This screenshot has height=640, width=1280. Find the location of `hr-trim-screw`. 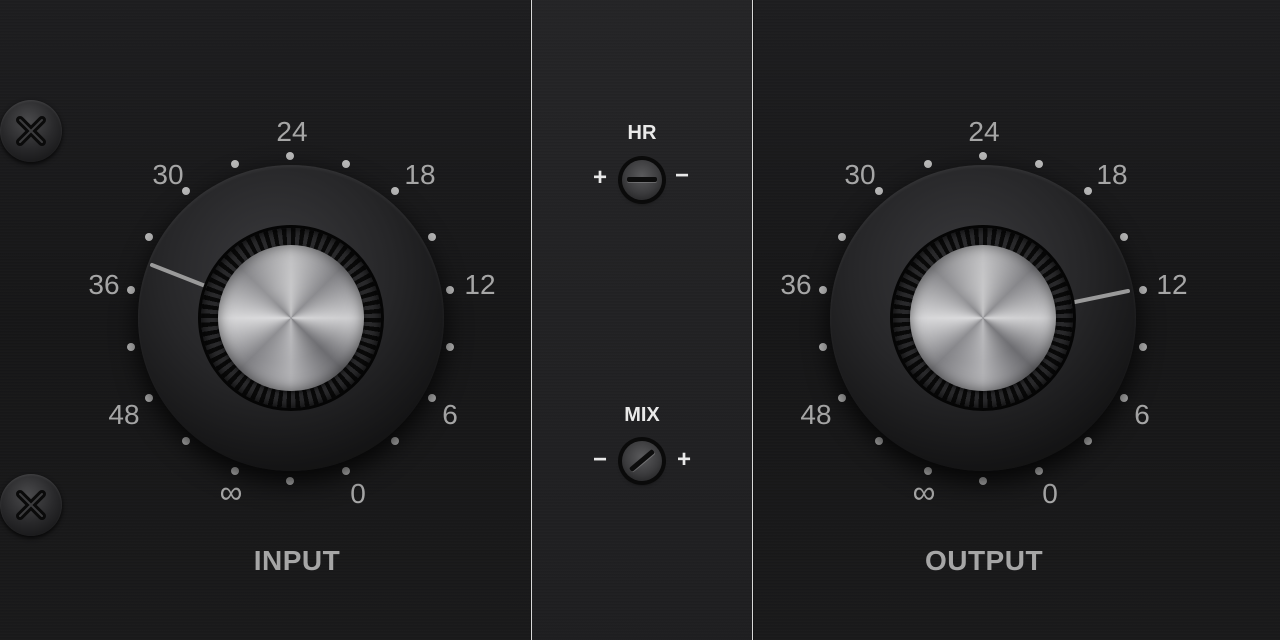

hr-trim-screw is located at coordinates (642, 180).